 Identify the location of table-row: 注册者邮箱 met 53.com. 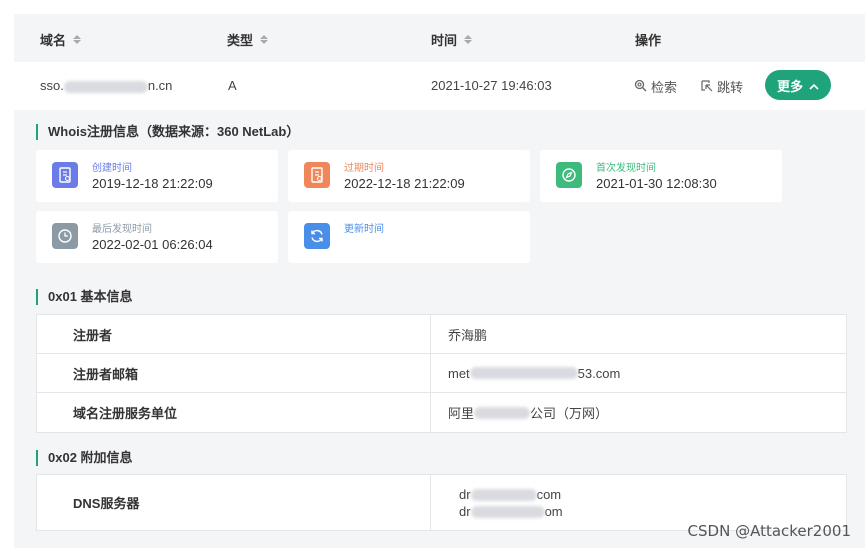
(441, 373).